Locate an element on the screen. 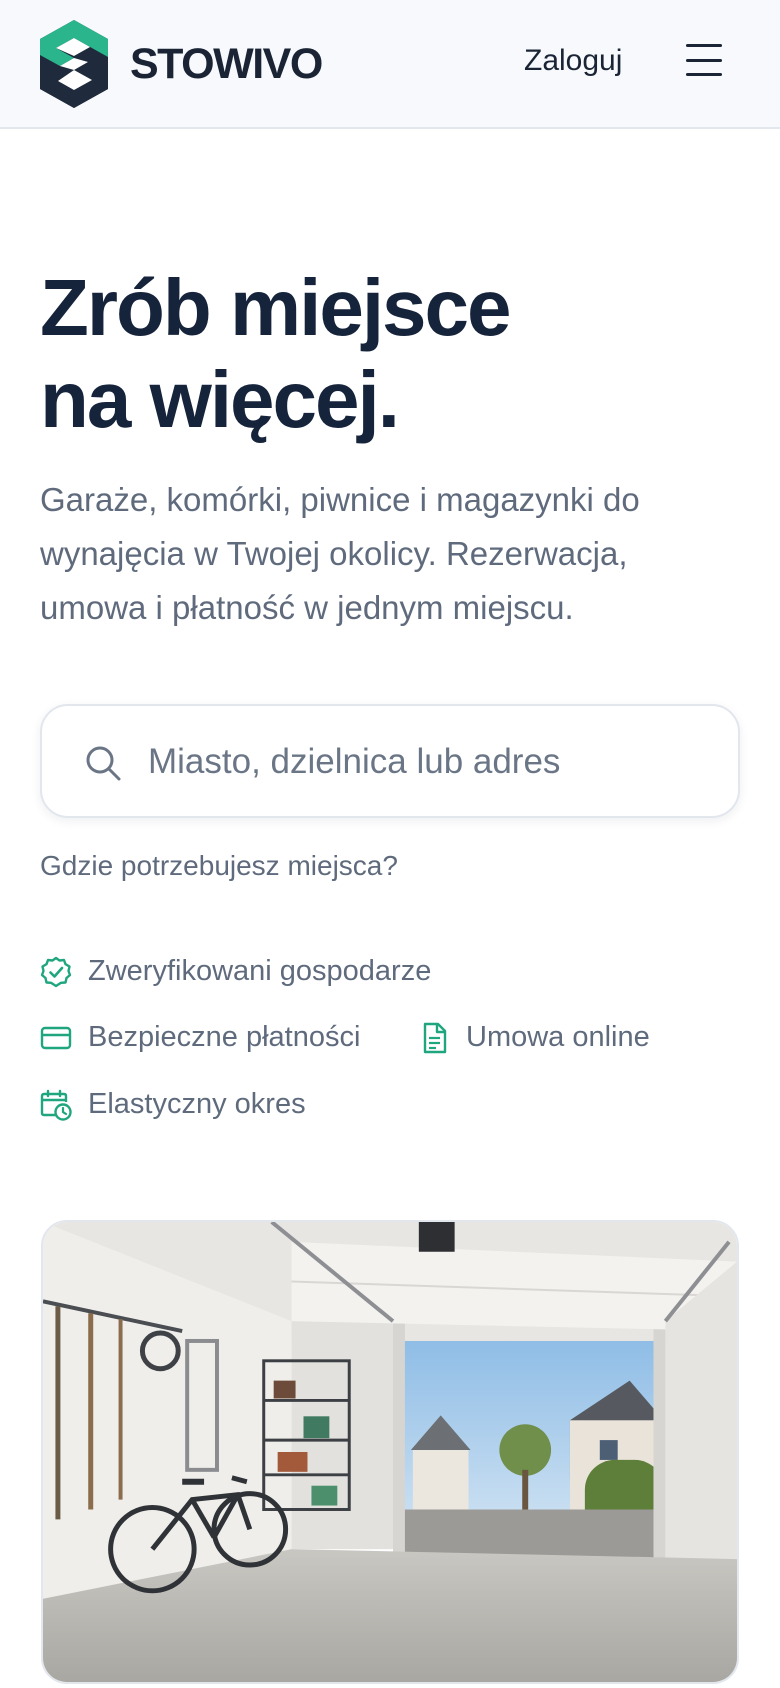 This screenshot has height=1688, width=780. brand-logo: STOWIVO is located at coordinates (181, 64).